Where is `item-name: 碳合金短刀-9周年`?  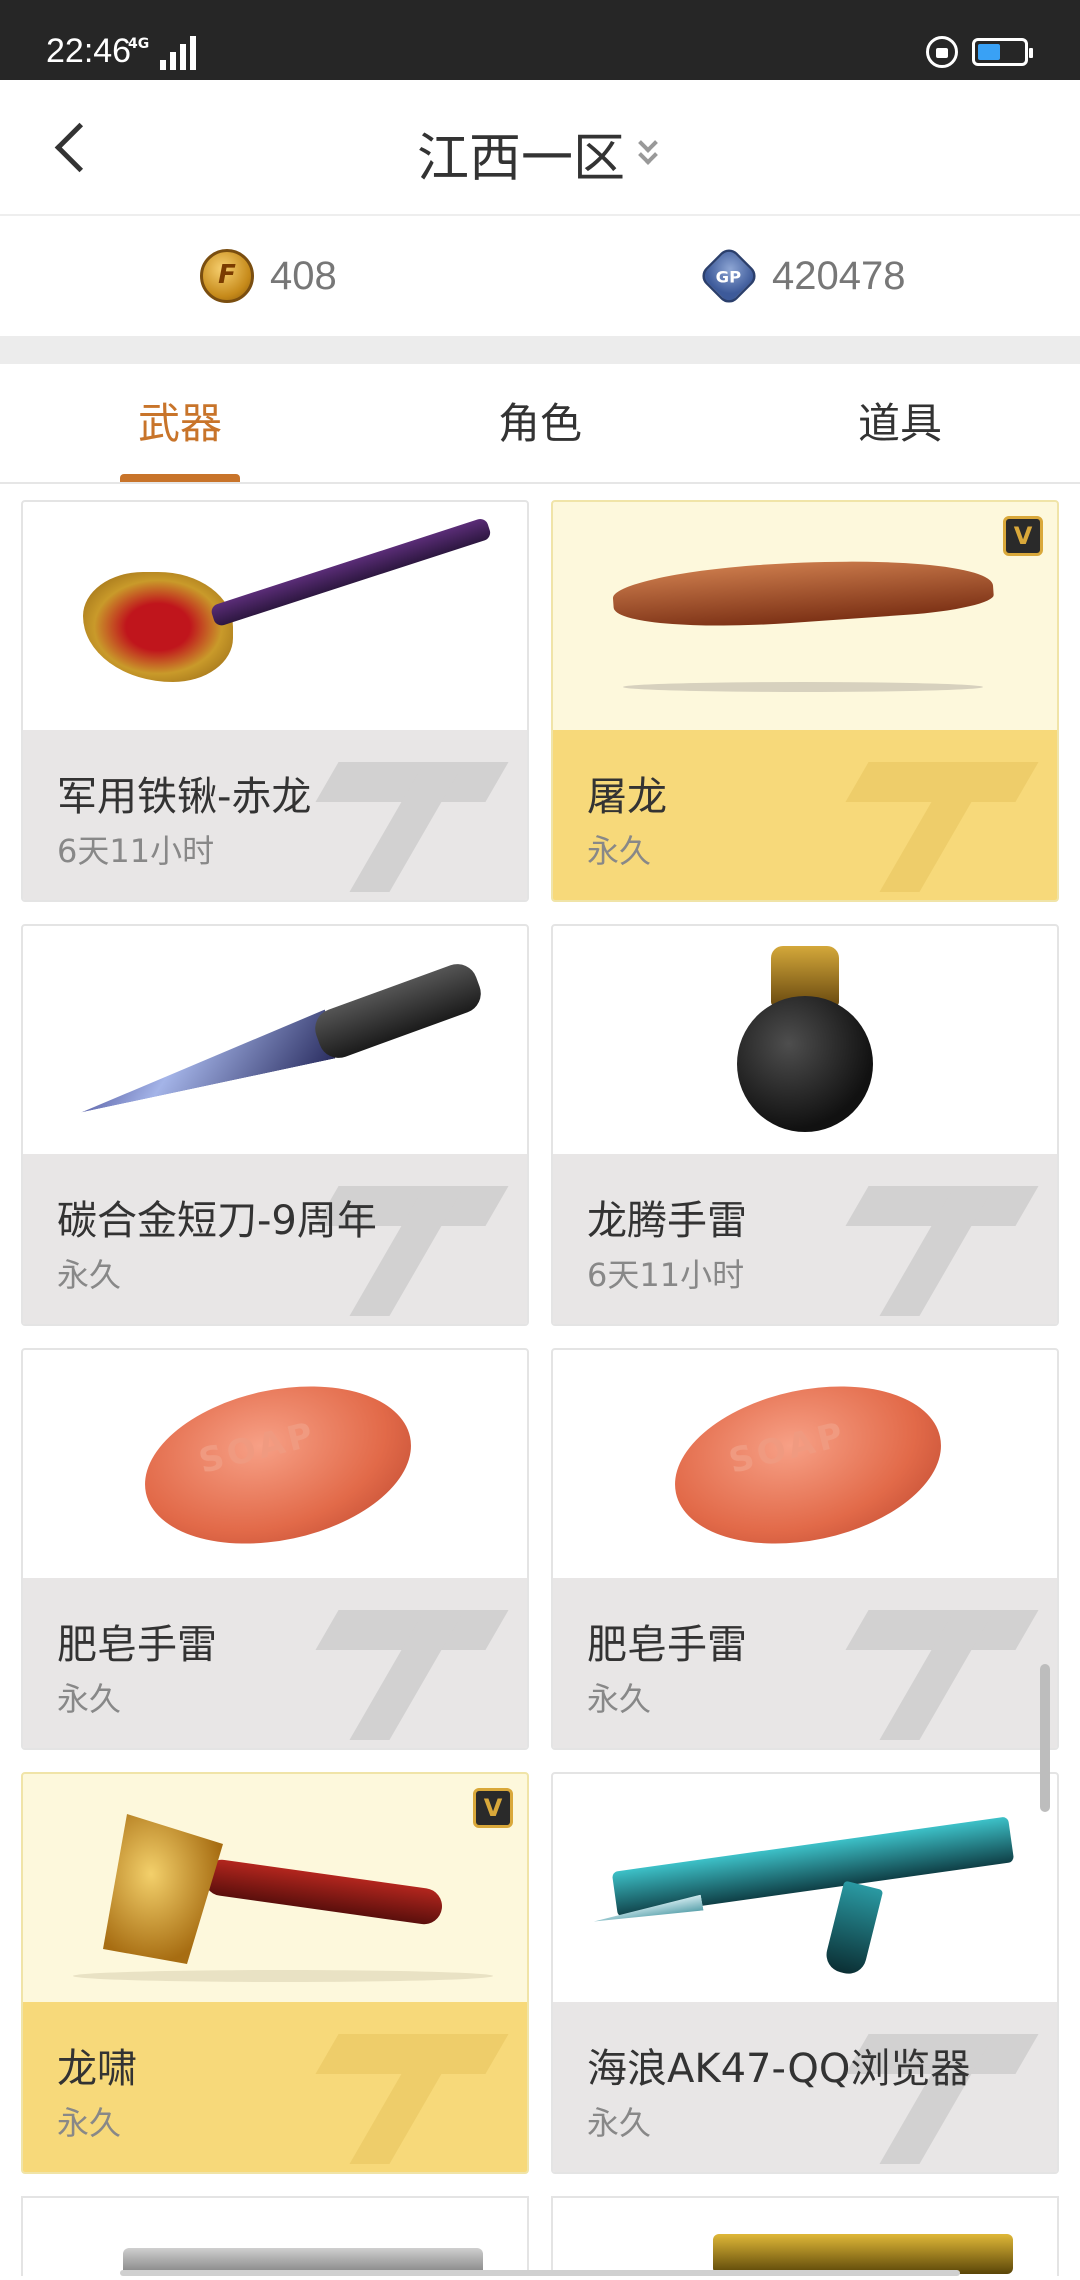 item-name: 碳合金短刀-9周年 is located at coordinates (217, 1221).